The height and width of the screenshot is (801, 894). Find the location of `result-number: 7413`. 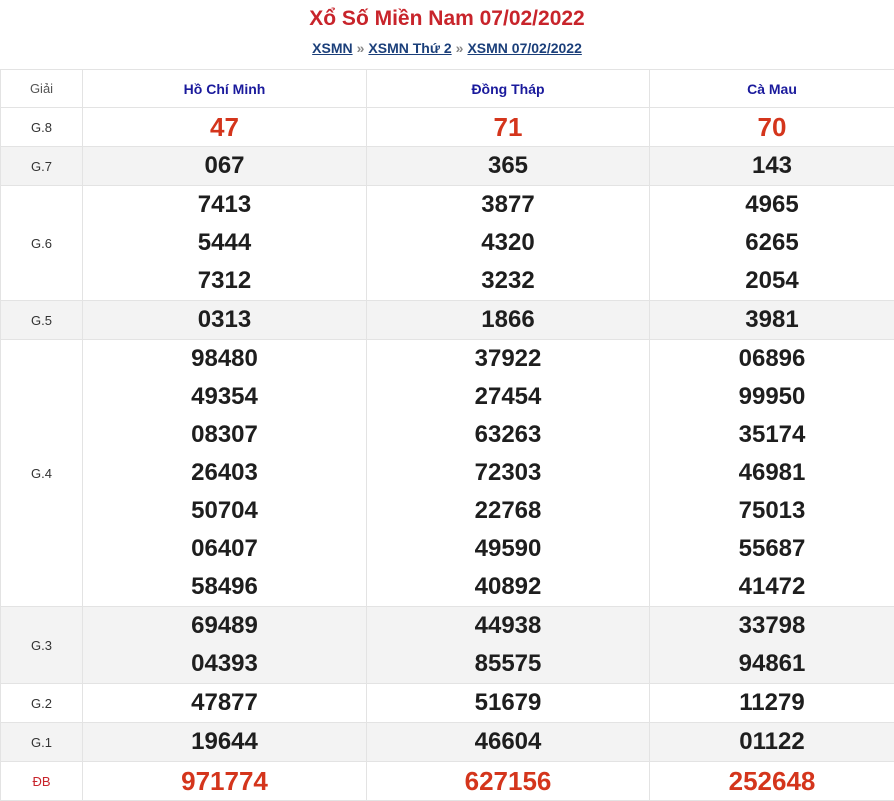

result-number: 7413 is located at coordinates (224, 204).